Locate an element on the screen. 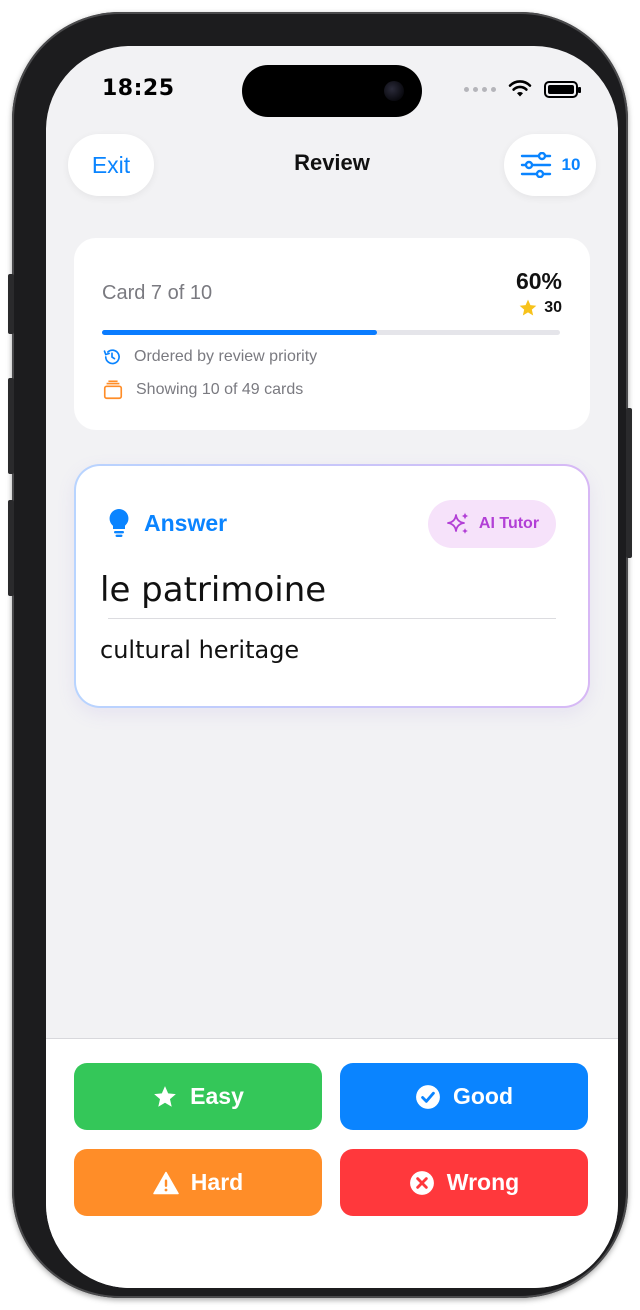 The image size is (640, 1310). order-note: Ordered by review priority is located at coordinates (226, 356).